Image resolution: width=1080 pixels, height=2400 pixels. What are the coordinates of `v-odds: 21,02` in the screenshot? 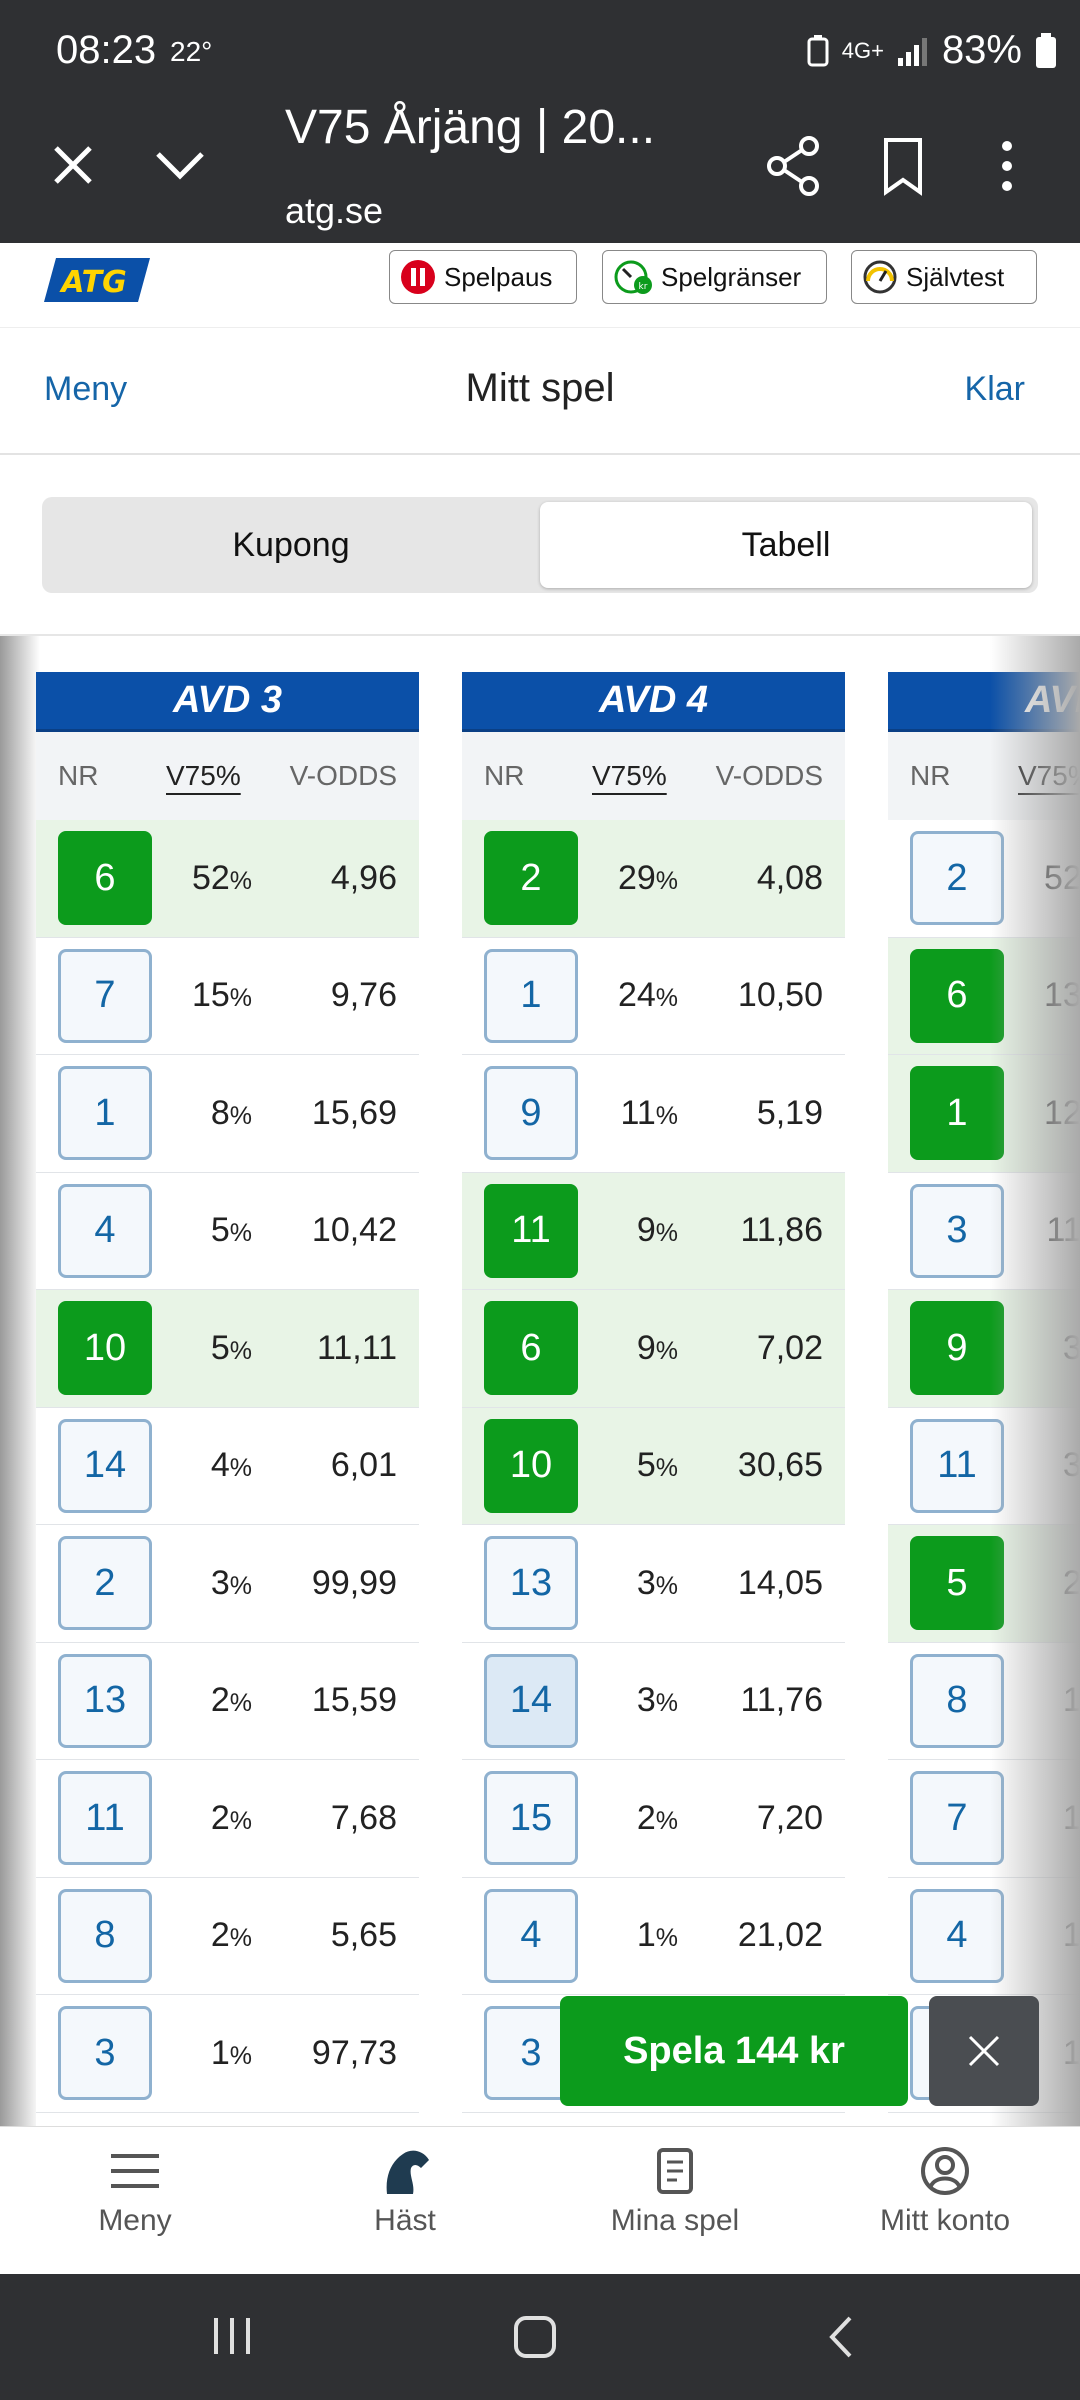 It's located at (780, 1935).